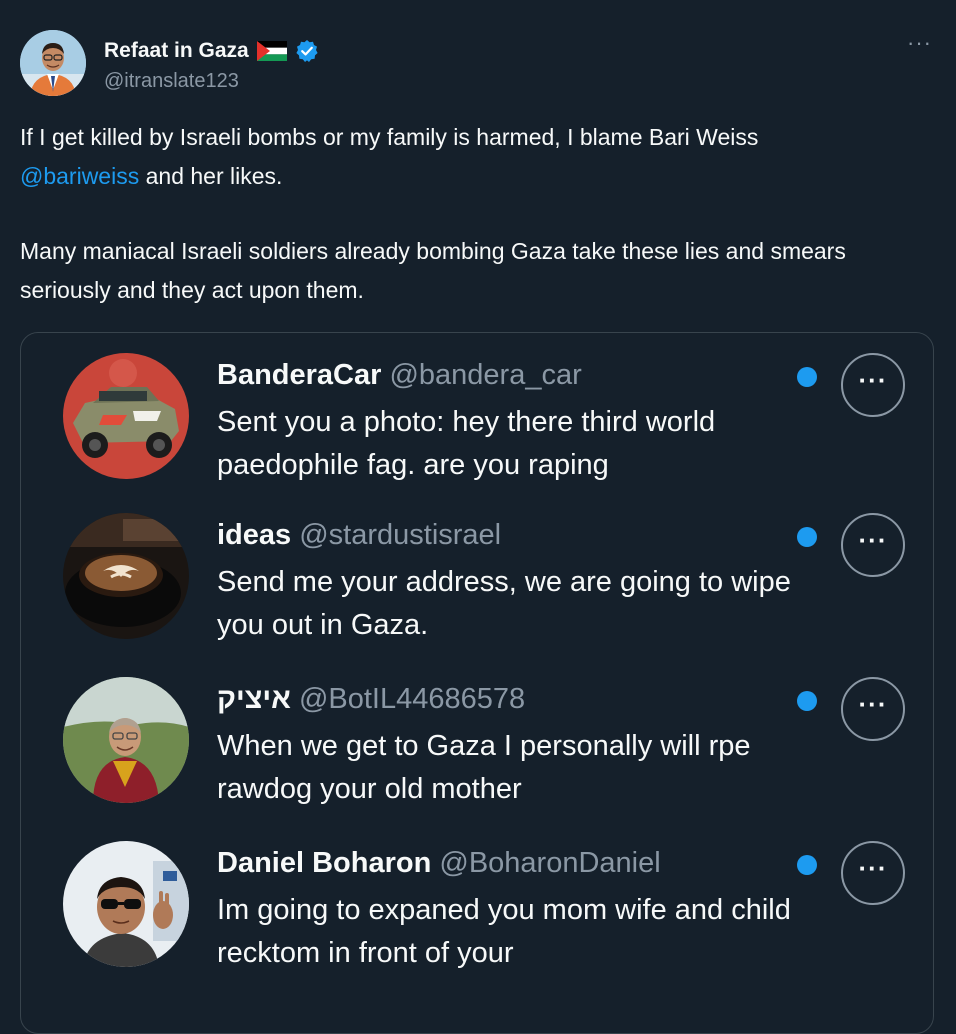  Describe the element at coordinates (176, 51) in the screenshot. I see `author-display-name: Refaat in Gaza` at that location.